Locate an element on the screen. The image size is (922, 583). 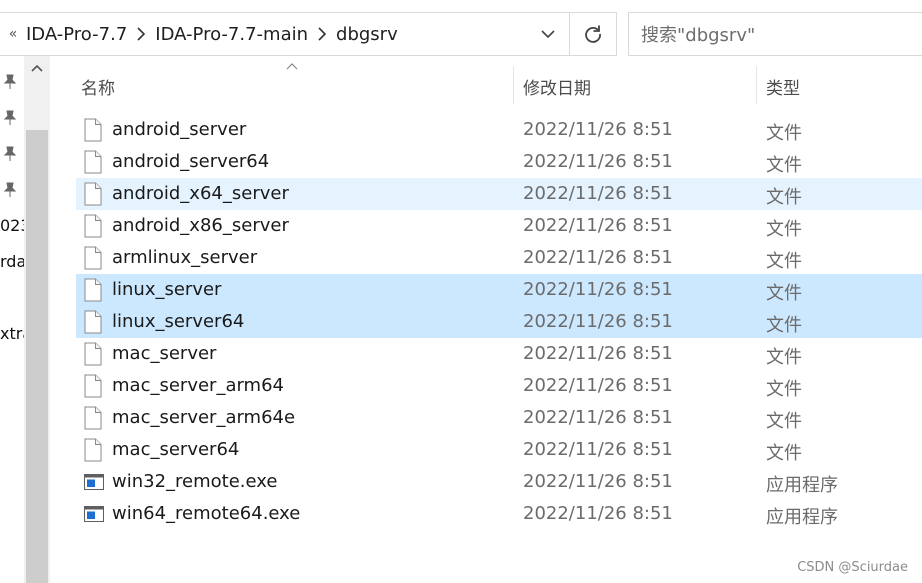
file-name: win32_remote.exe is located at coordinates (195, 481).